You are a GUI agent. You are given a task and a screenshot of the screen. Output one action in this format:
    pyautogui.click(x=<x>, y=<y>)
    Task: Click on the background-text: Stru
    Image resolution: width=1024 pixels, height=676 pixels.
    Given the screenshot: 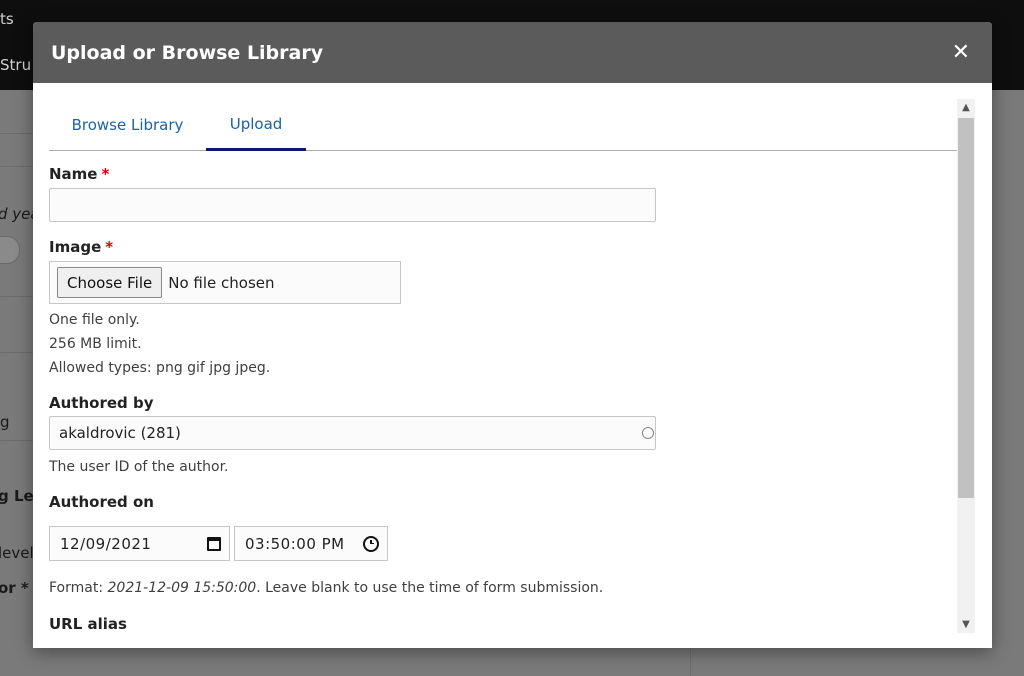 What is the action you would take?
    pyautogui.click(x=16, y=65)
    